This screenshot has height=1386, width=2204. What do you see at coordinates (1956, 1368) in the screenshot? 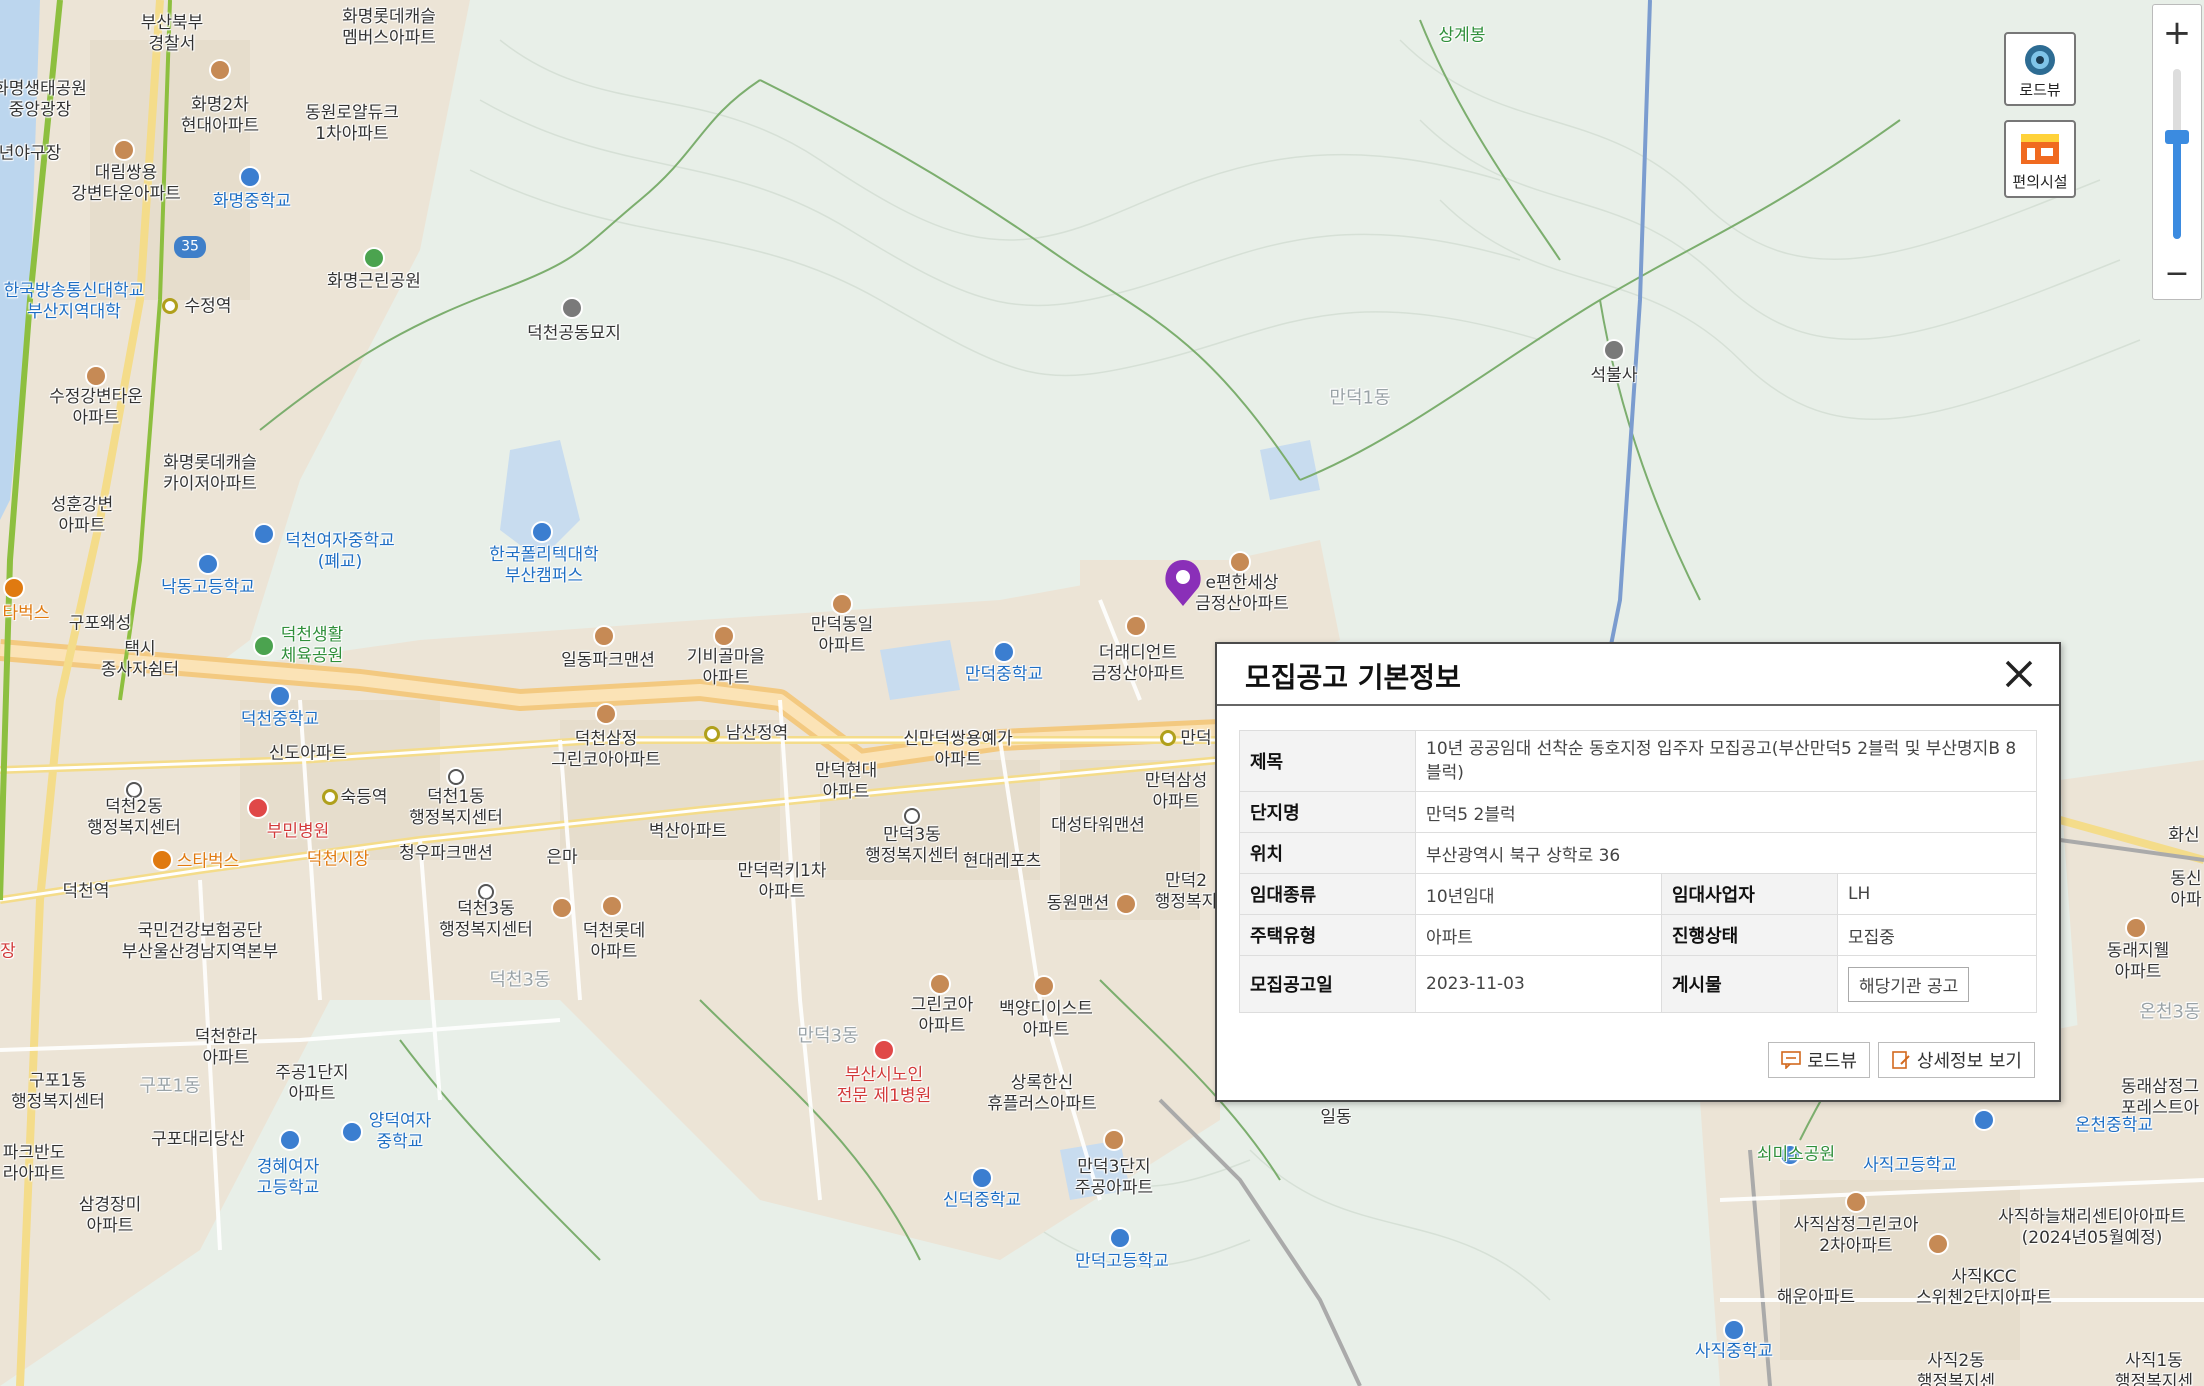
I see `map-label: 사직2동 행정복지센` at bounding box center [1956, 1368].